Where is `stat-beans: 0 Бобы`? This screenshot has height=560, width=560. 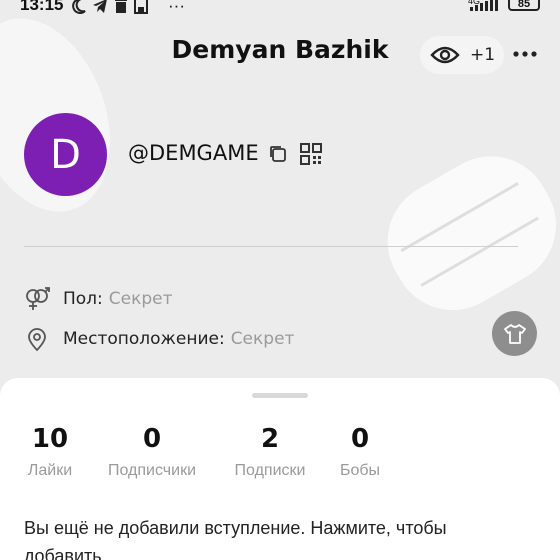
stat-beans: 0 Бобы is located at coordinates (360, 452).